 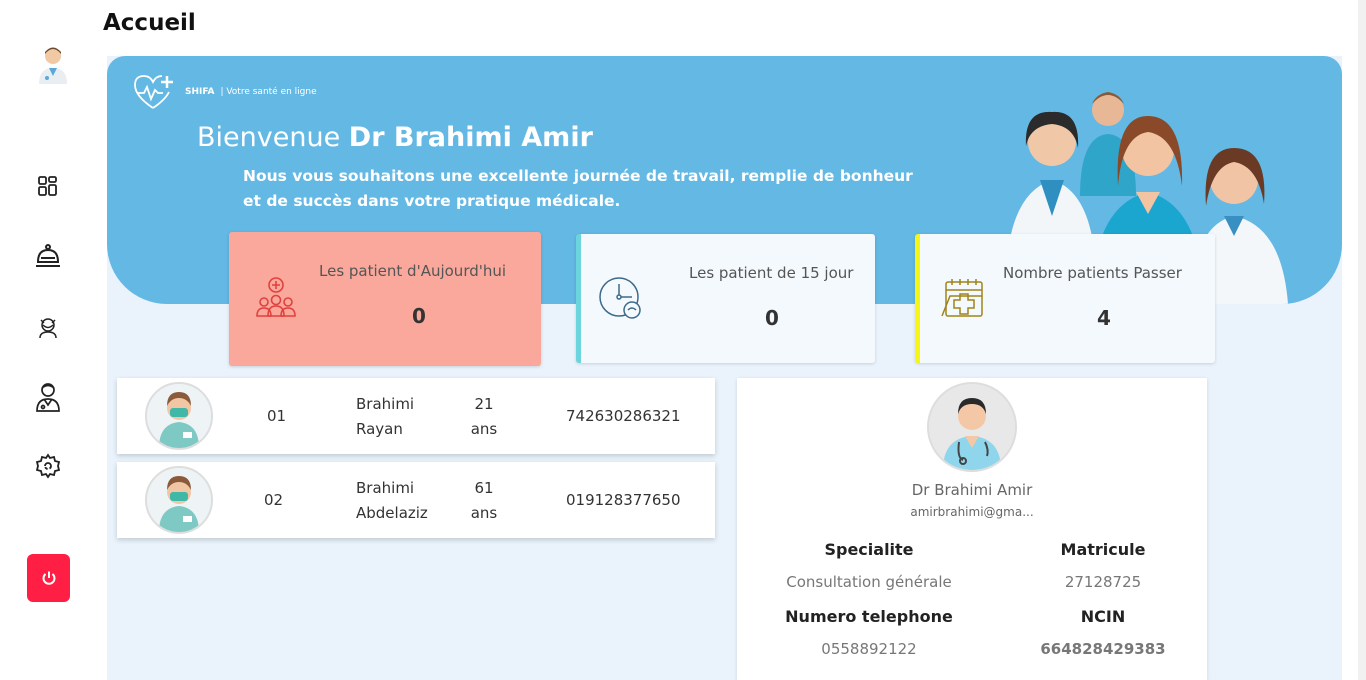 I want to click on welcome-heading: Bienvenue Dr Brahimi Amir, so click(x=395, y=137).